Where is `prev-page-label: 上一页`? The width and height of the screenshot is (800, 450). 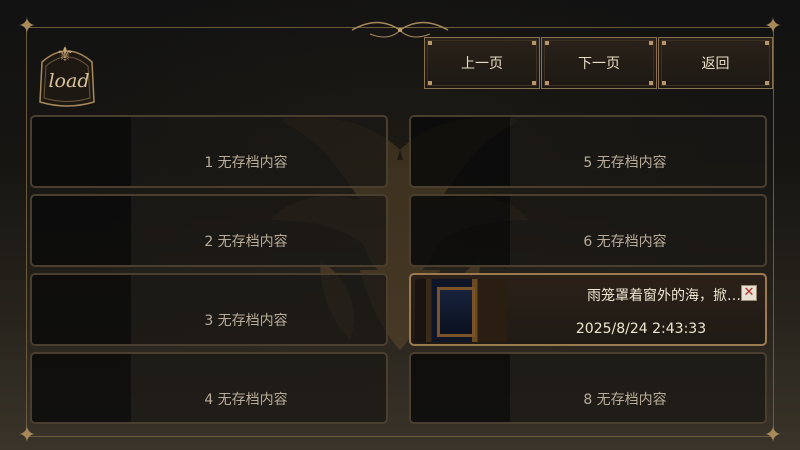 prev-page-label: 上一页 is located at coordinates (482, 64).